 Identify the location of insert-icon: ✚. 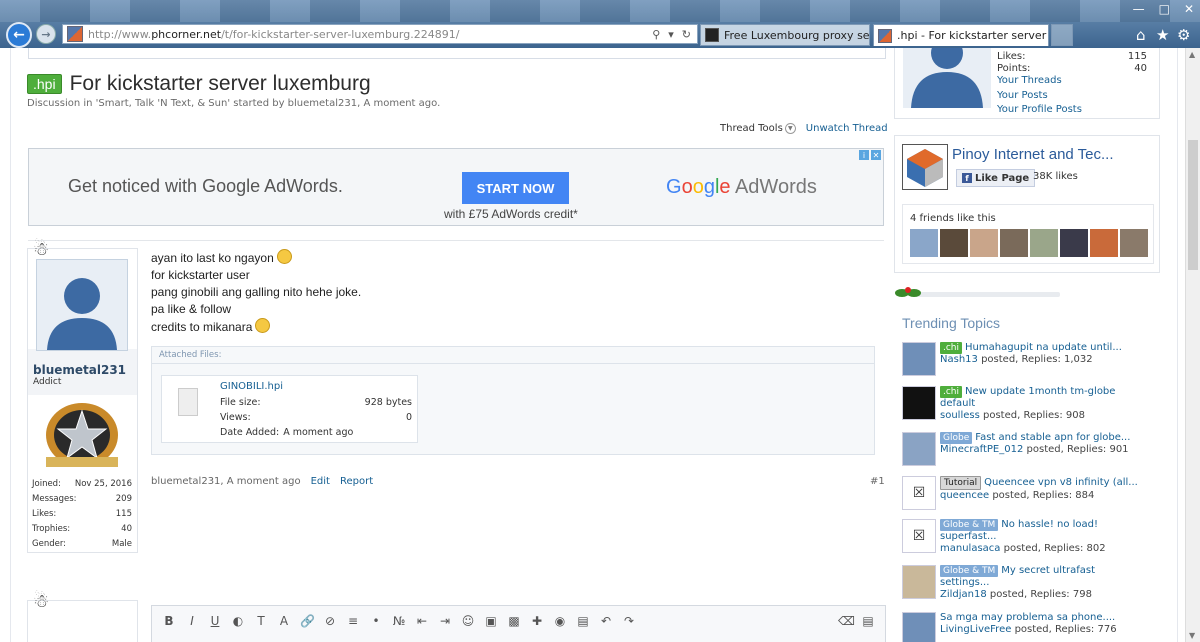
(537, 621).